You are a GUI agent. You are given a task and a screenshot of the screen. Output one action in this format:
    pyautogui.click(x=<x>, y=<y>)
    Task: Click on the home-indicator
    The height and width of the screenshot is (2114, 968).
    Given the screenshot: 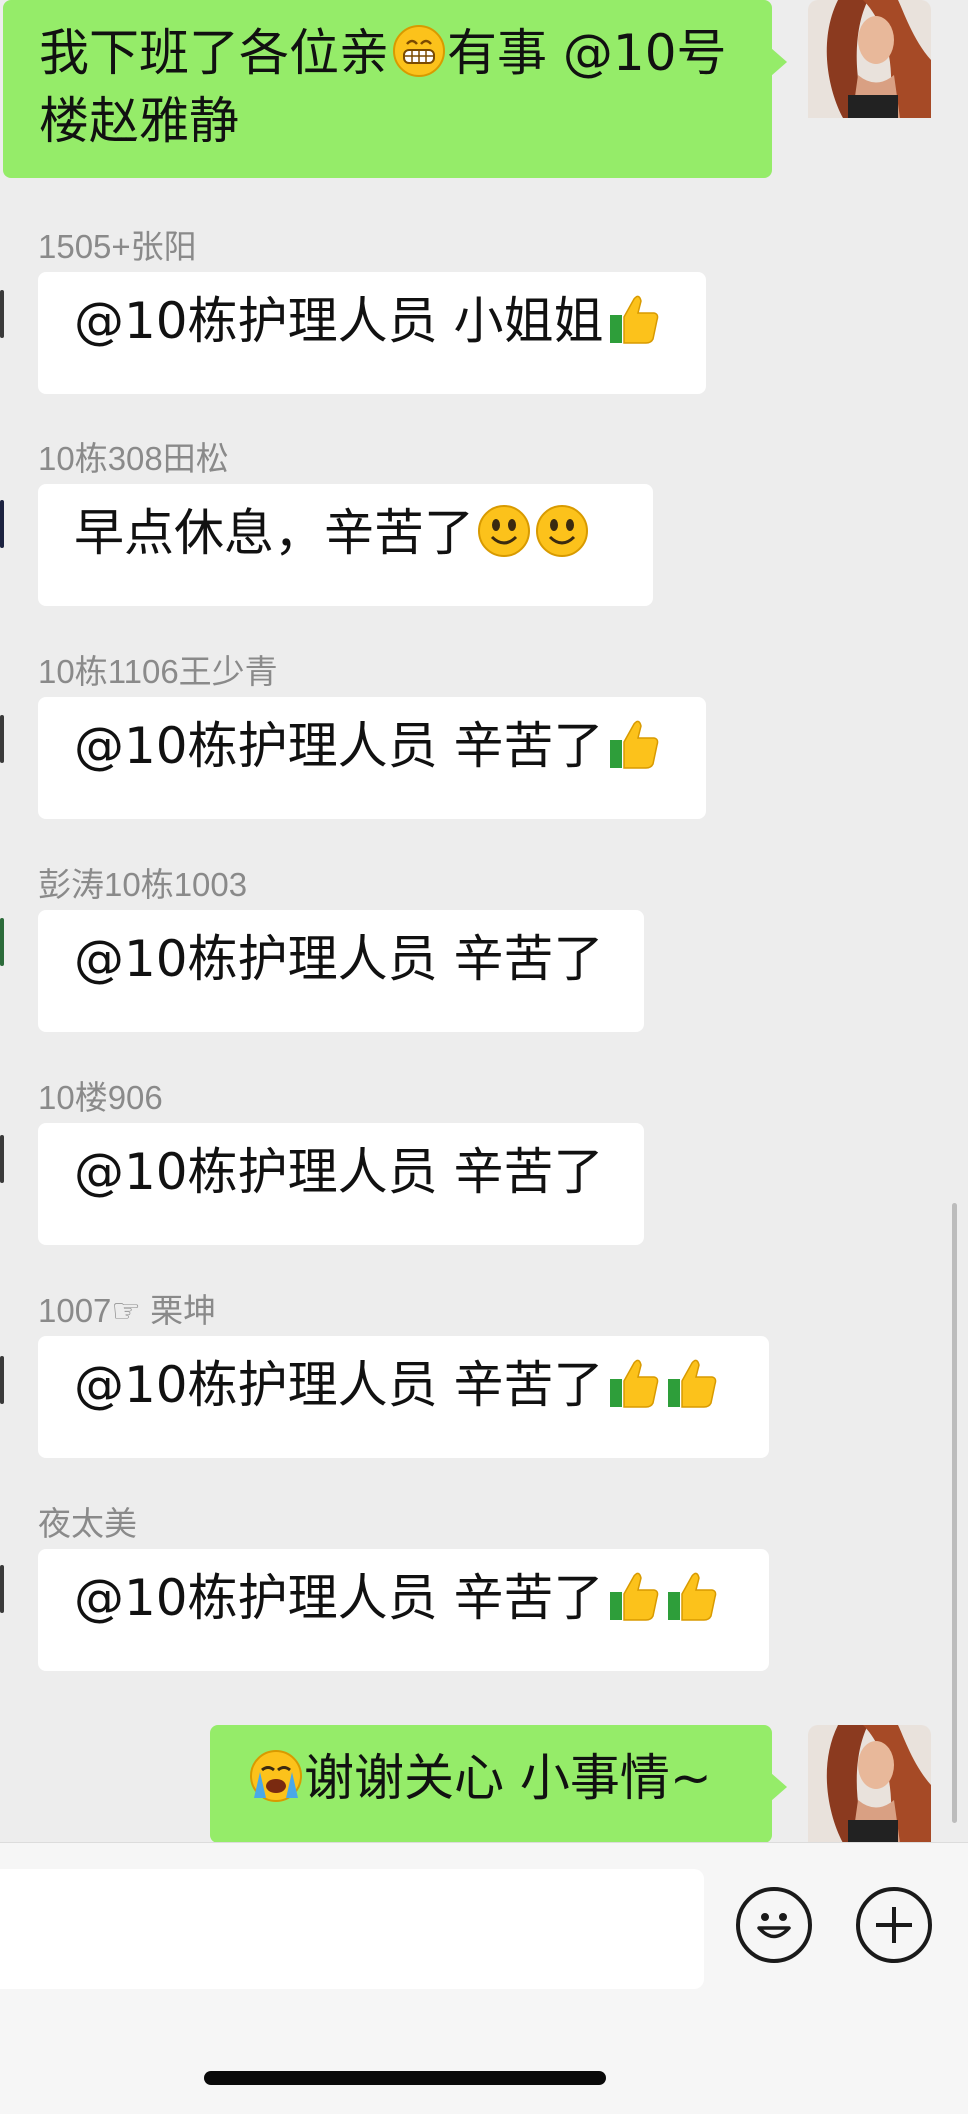 What is the action you would take?
    pyautogui.click(x=405, y=2078)
    